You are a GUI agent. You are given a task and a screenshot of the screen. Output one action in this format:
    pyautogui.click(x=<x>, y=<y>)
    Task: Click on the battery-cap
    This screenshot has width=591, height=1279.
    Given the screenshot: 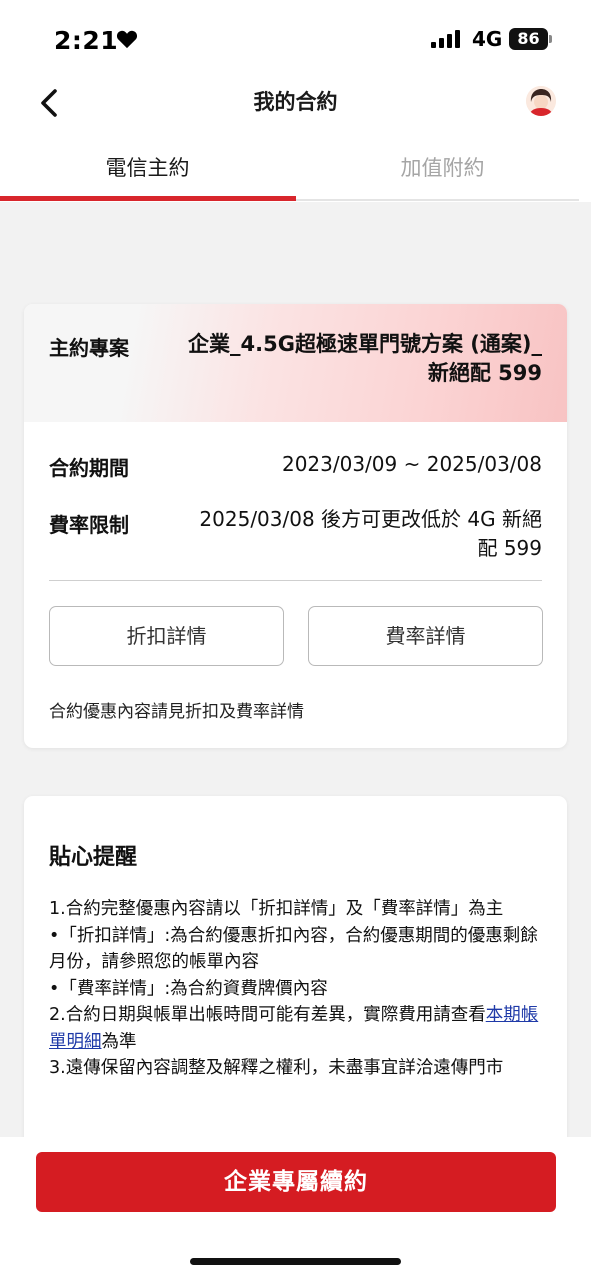 What is the action you would take?
    pyautogui.click(x=550, y=39)
    